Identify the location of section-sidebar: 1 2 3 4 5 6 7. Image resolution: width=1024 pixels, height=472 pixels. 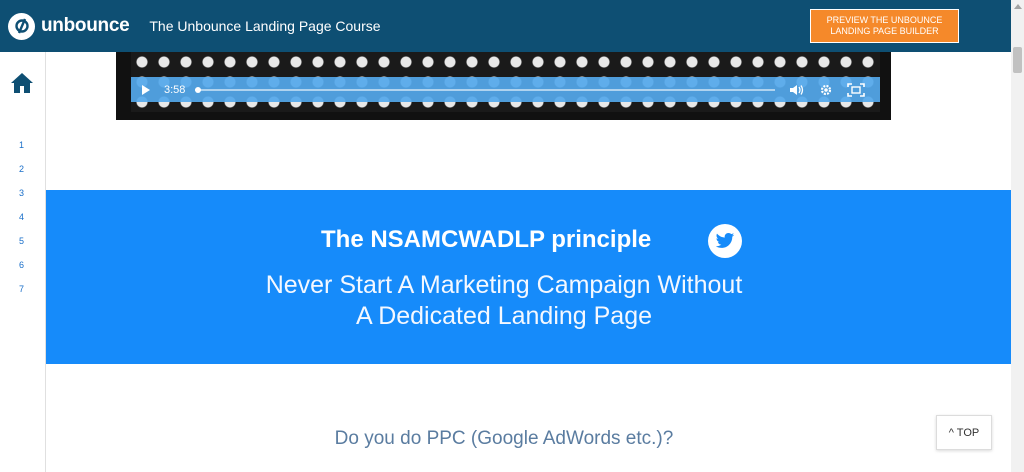
(23, 262).